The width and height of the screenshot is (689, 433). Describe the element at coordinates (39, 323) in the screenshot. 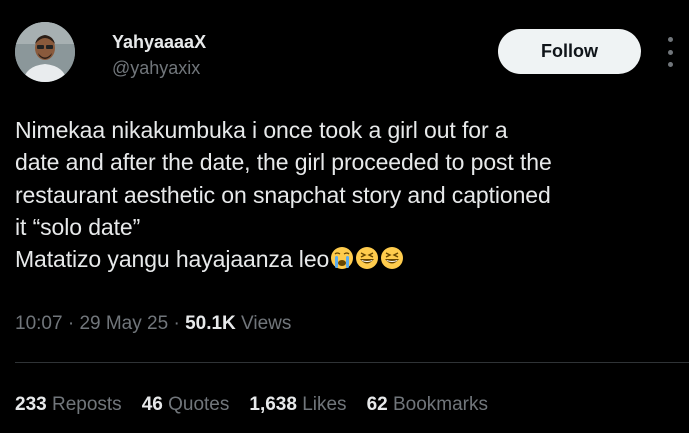

I see `tweet-time: 10:07` at that location.